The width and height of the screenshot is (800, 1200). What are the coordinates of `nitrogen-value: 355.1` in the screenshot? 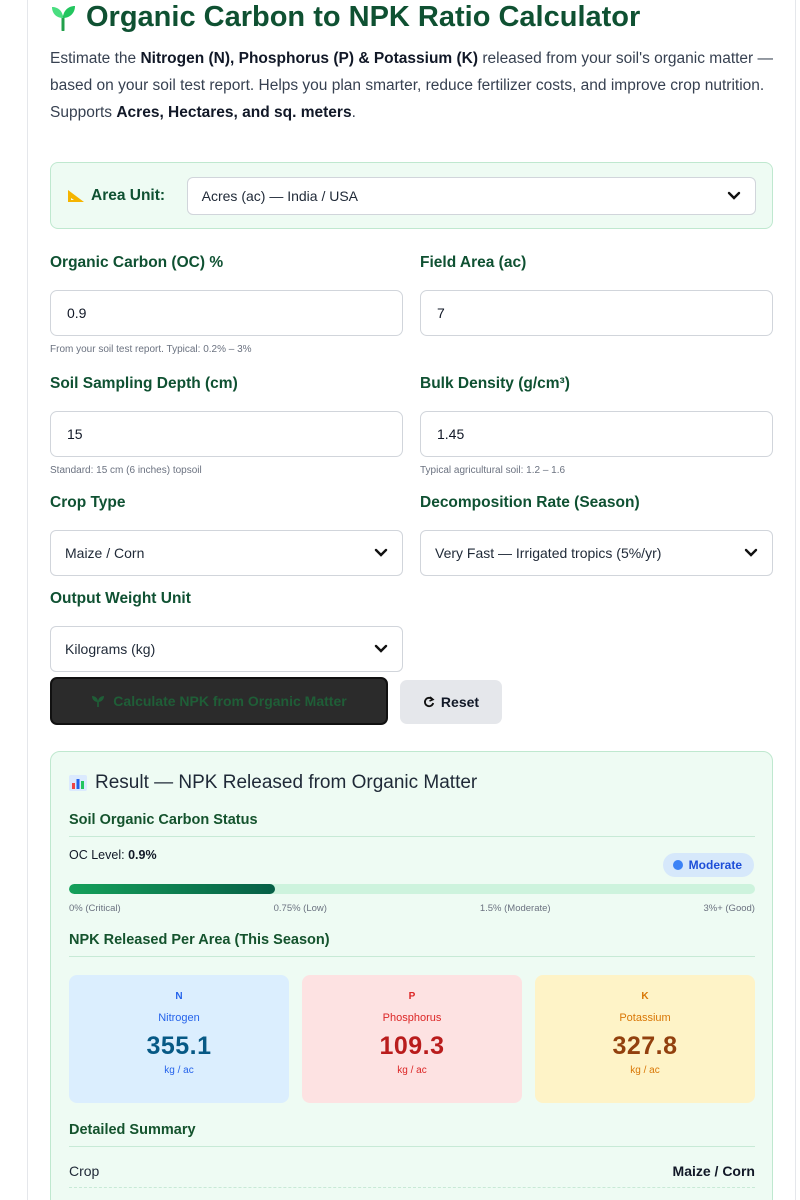 It's located at (179, 1046).